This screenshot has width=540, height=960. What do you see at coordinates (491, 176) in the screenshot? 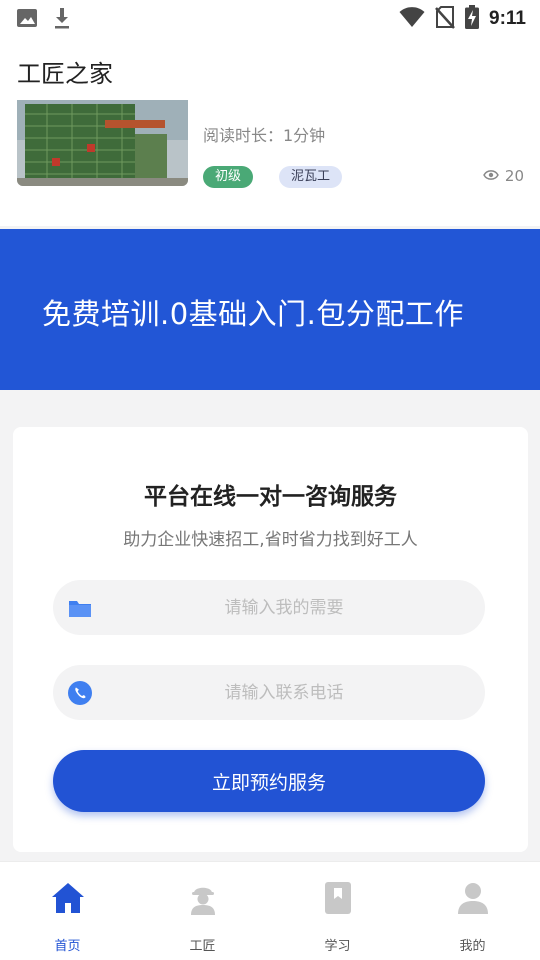
I see `eye-icon` at bounding box center [491, 176].